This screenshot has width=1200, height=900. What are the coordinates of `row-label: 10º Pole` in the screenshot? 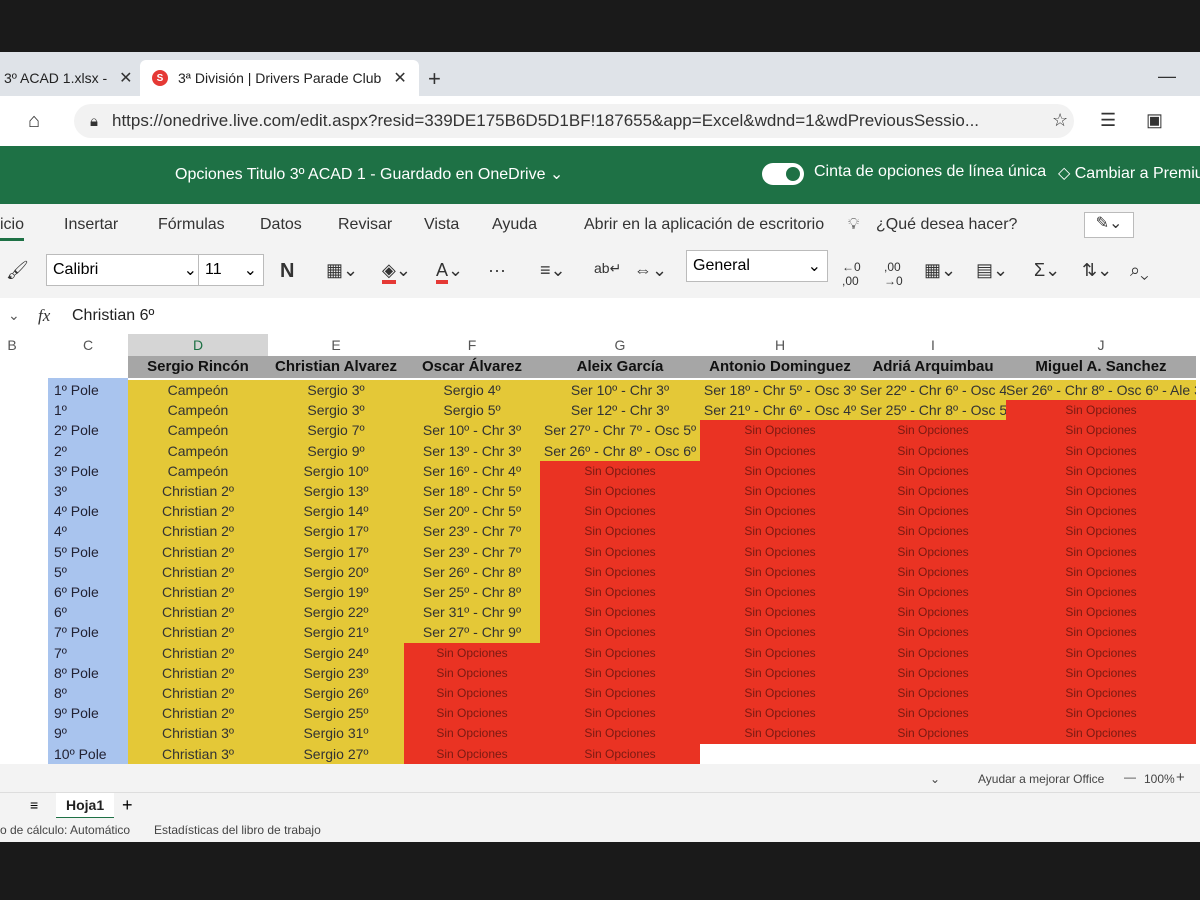 It's located at (80, 754).